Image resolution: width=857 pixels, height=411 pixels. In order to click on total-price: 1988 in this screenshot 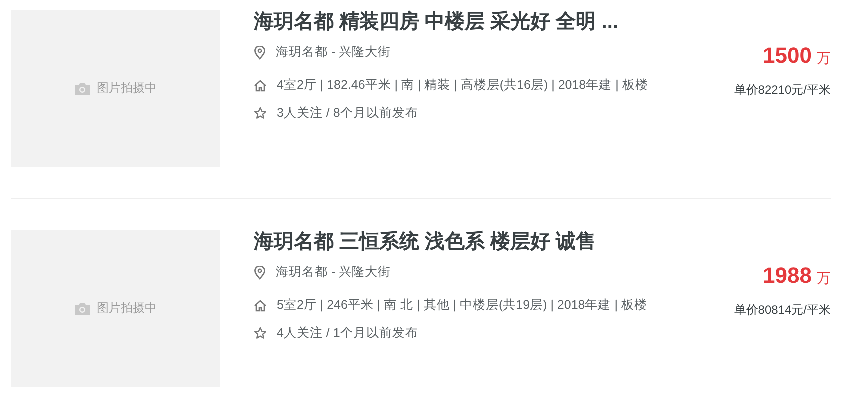, I will do `click(787, 276)`.